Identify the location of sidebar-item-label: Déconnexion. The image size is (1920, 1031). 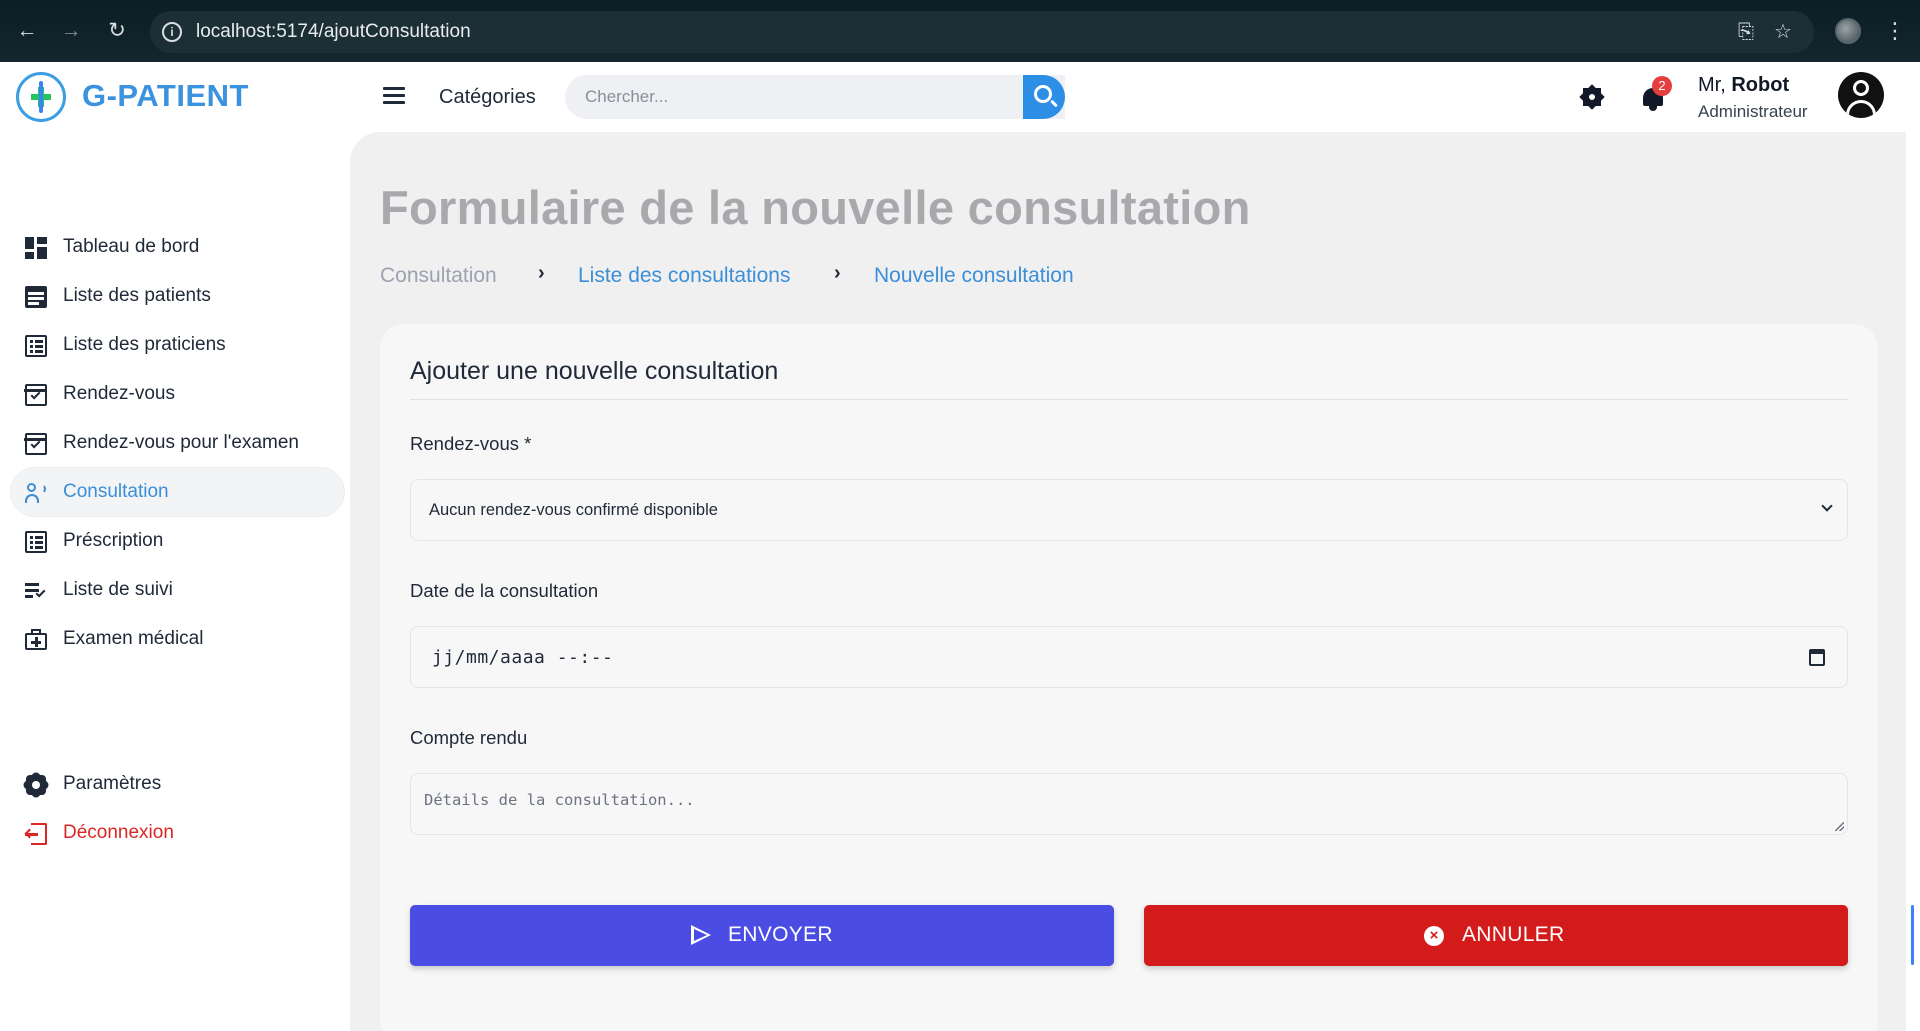
(118, 832).